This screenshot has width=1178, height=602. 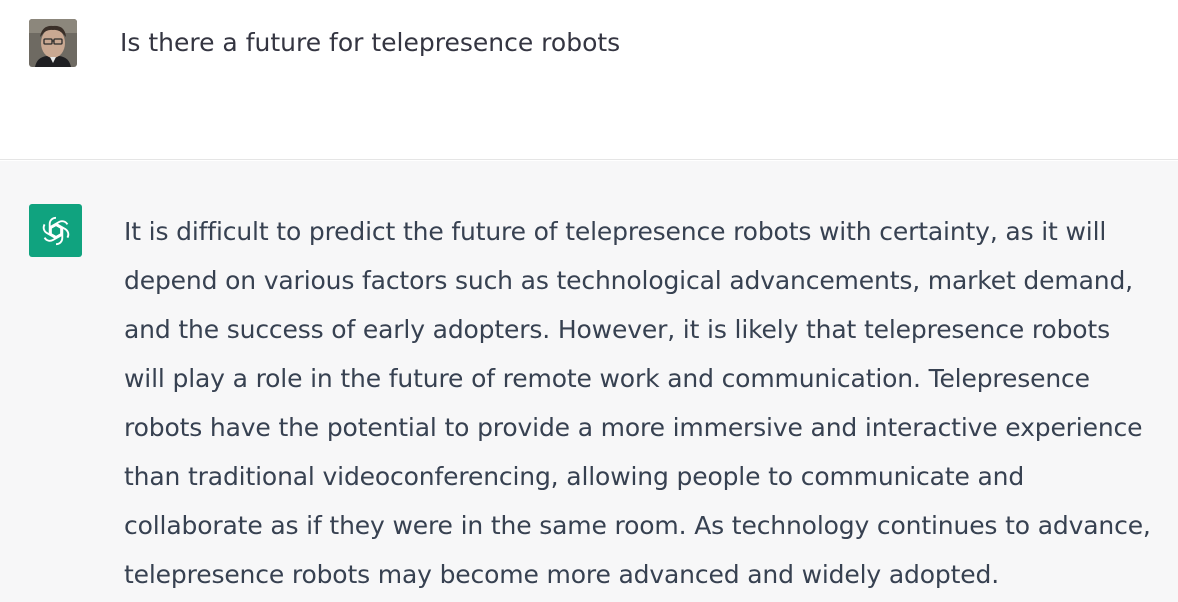 I want to click on openai-logo-icon, so click(x=55, y=230).